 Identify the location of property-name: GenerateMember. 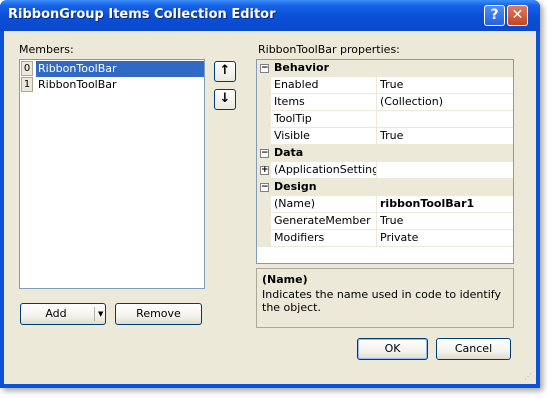
(324, 221).